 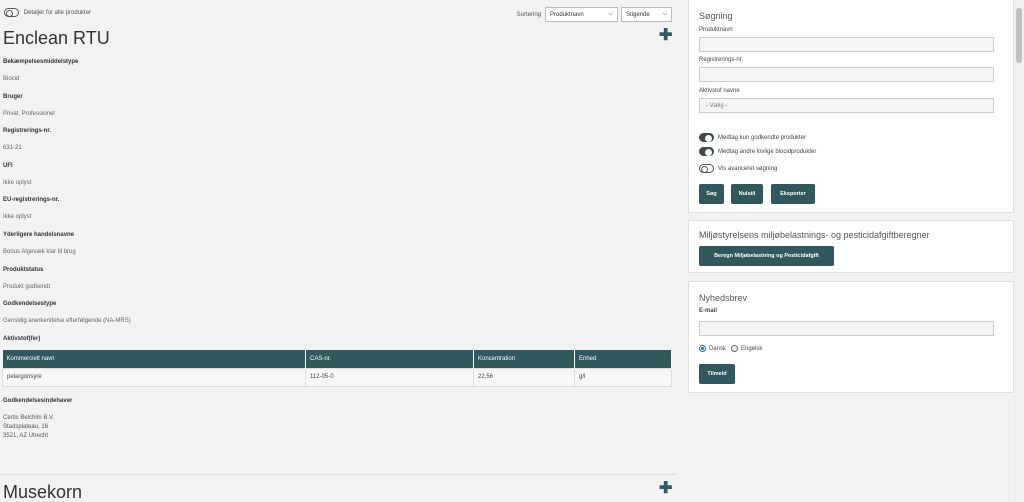 I want to click on scrollbar, so click(x=1019, y=251).